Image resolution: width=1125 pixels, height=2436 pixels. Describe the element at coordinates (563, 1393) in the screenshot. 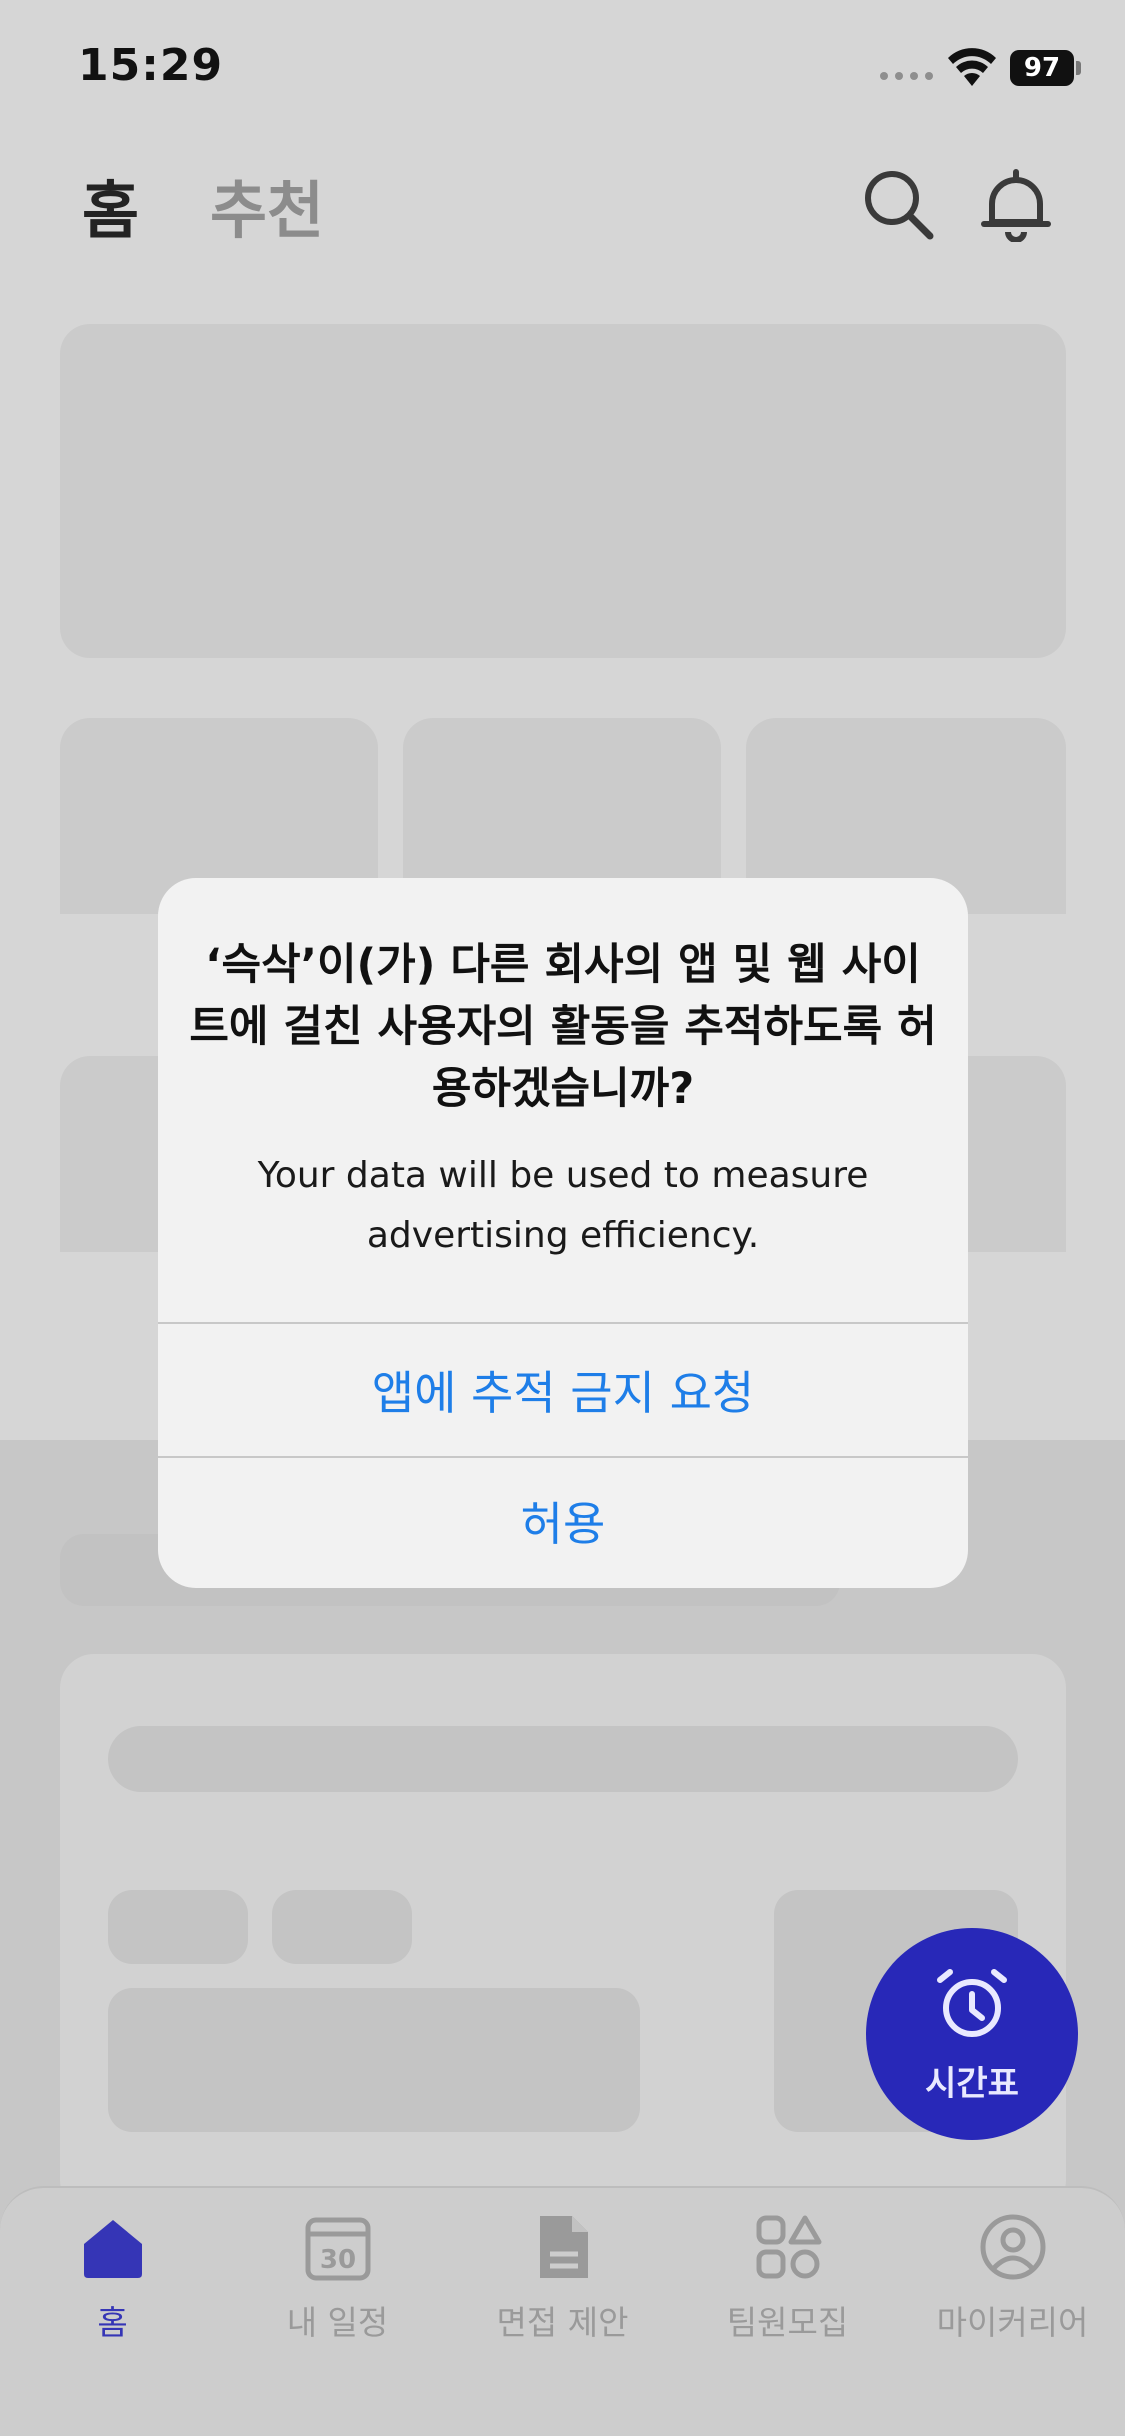

I see `ask-app-not-to-track-button: 앱에 추적 금지 요청` at that location.